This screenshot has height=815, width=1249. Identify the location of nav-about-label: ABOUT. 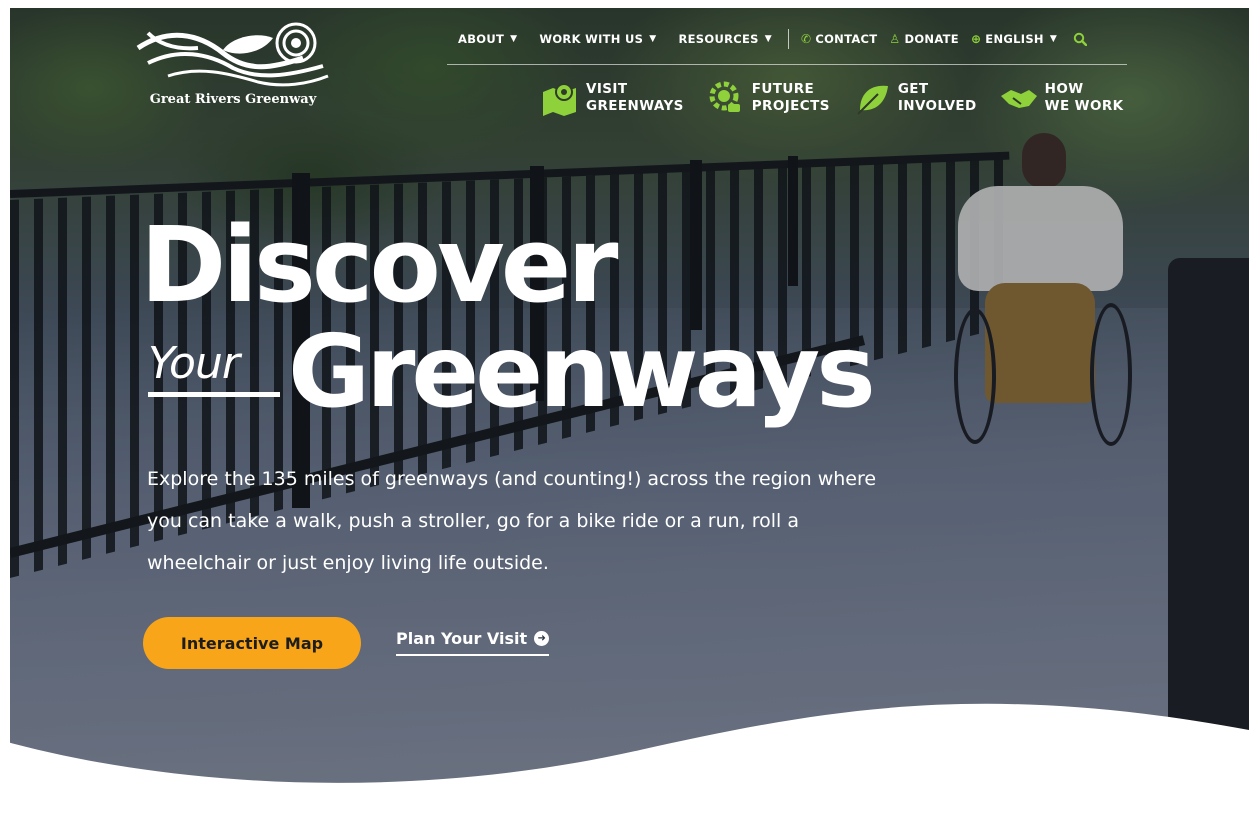
(481, 39).